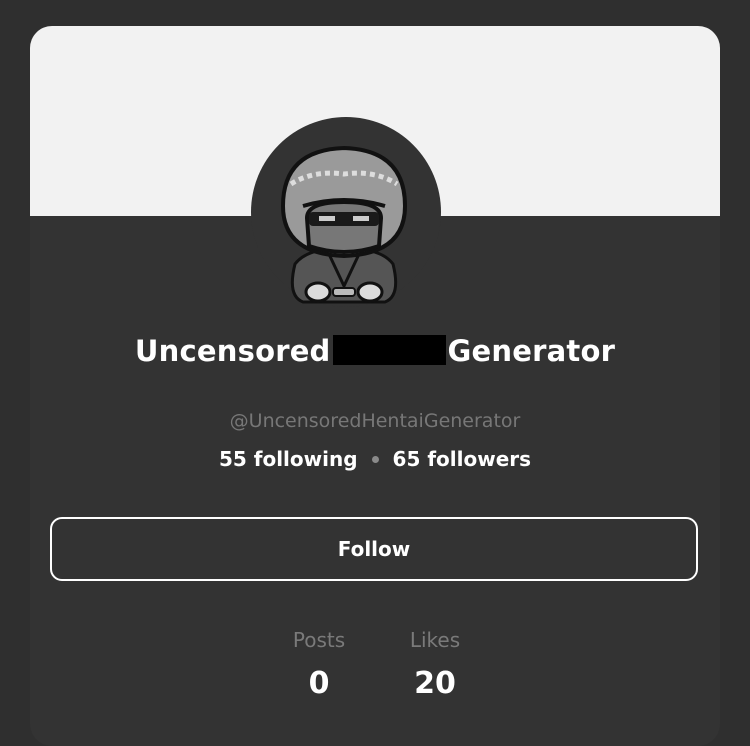  What do you see at coordinates (374, 549) in the screenshot?
I see `follow-button: Follow` at bounding box center [374, 549].